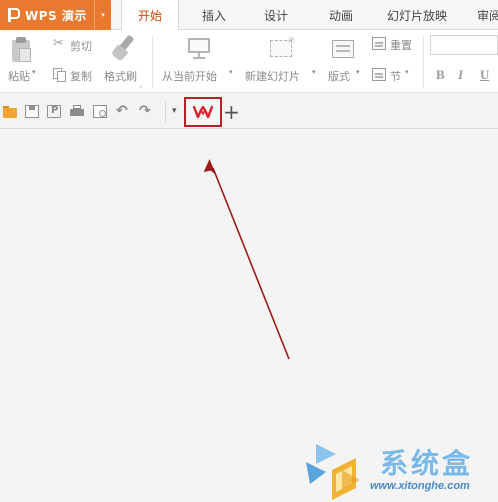  Describe the element at coordinates (214, 15) in the screenshot. I see `tab-insert: 插入` at that location.